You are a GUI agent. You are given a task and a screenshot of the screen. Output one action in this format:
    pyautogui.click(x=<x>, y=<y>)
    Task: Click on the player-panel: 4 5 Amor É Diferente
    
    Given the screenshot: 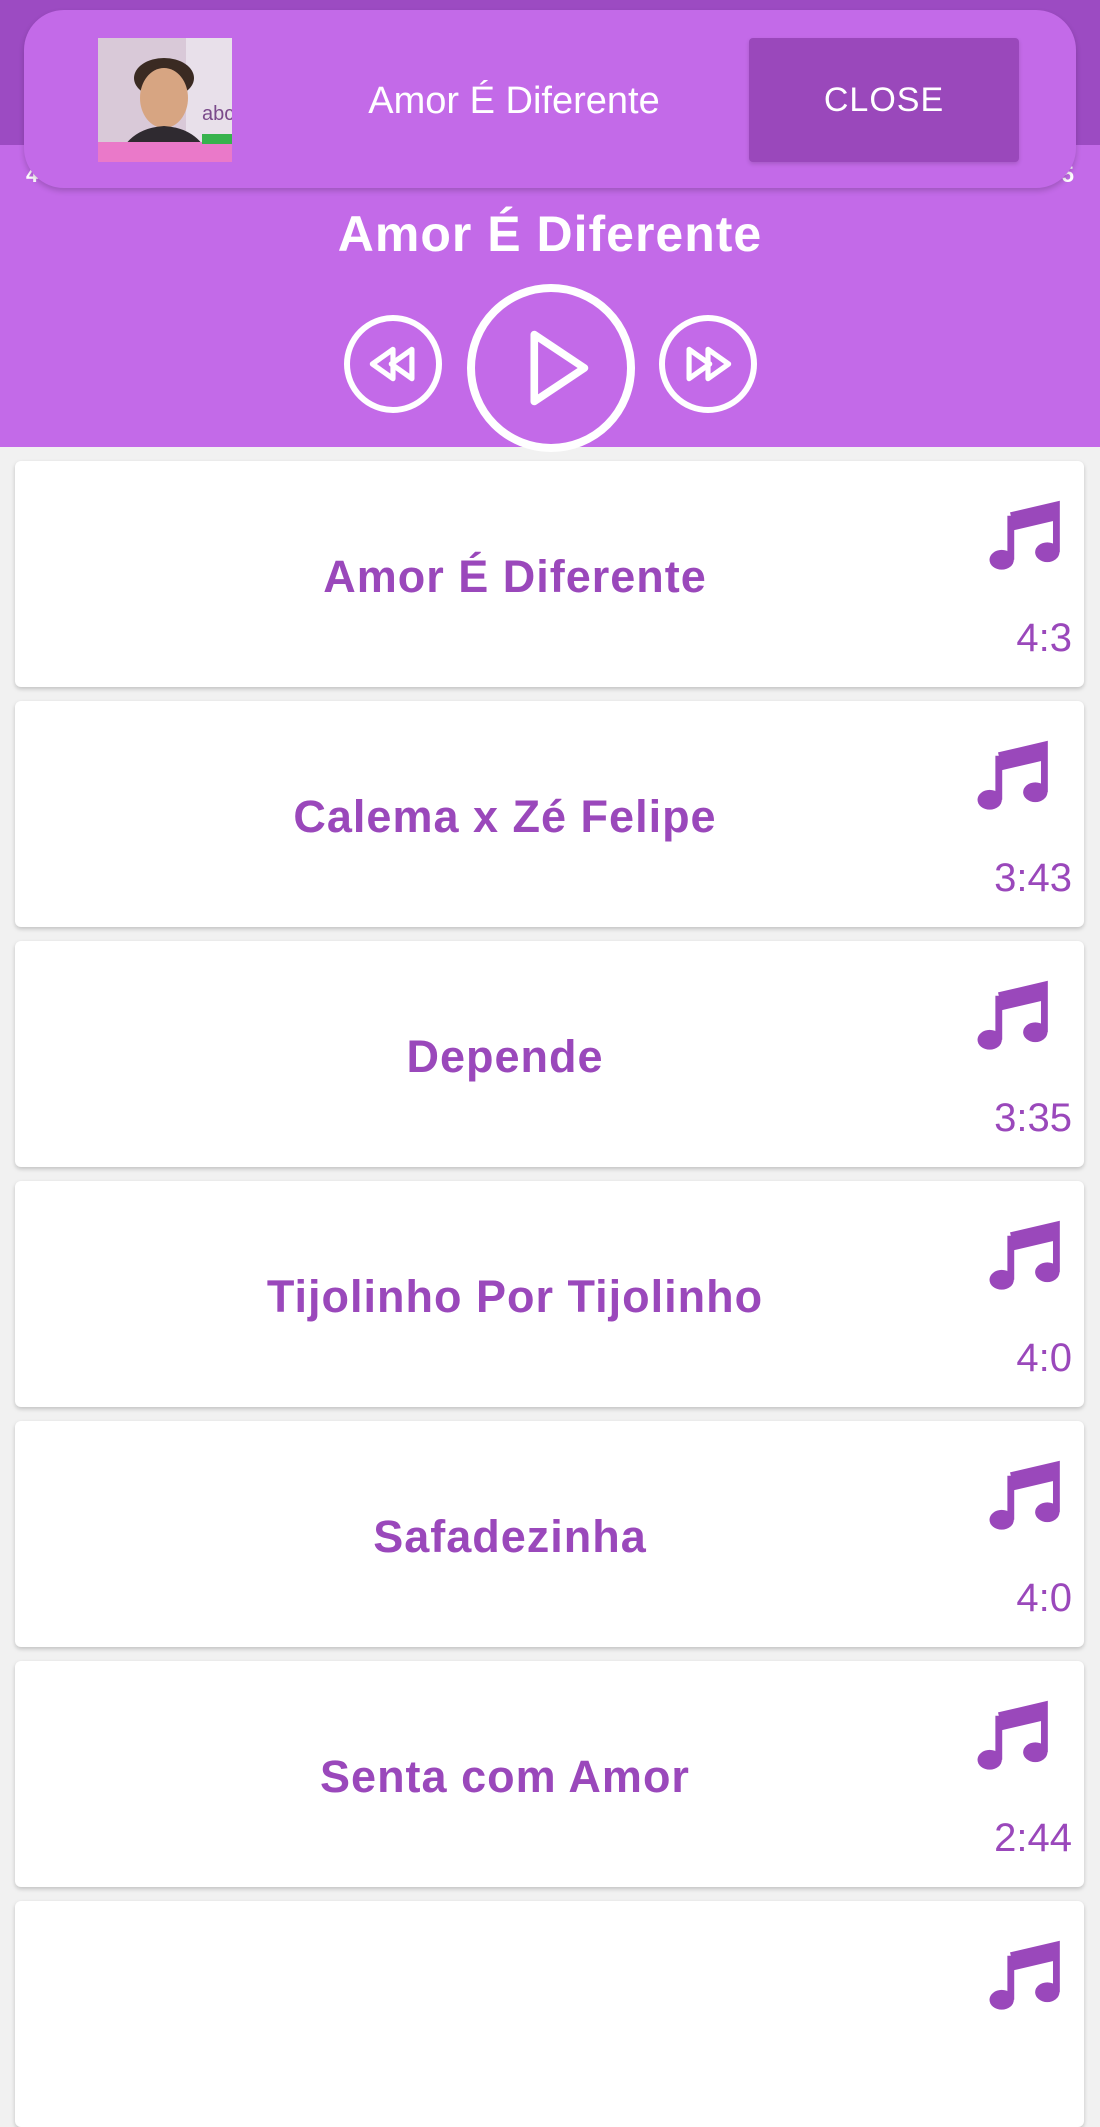 What is the action you would take?
    pyautogui.click(x=550, y=298)
    